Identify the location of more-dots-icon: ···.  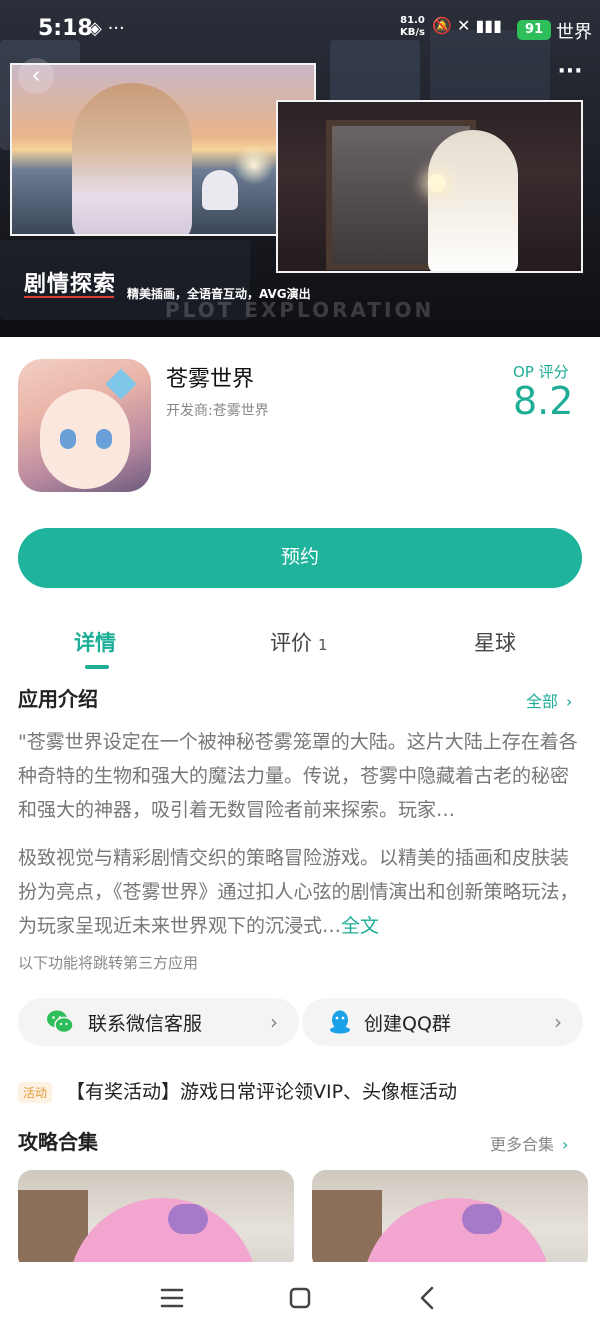
(570, 71).